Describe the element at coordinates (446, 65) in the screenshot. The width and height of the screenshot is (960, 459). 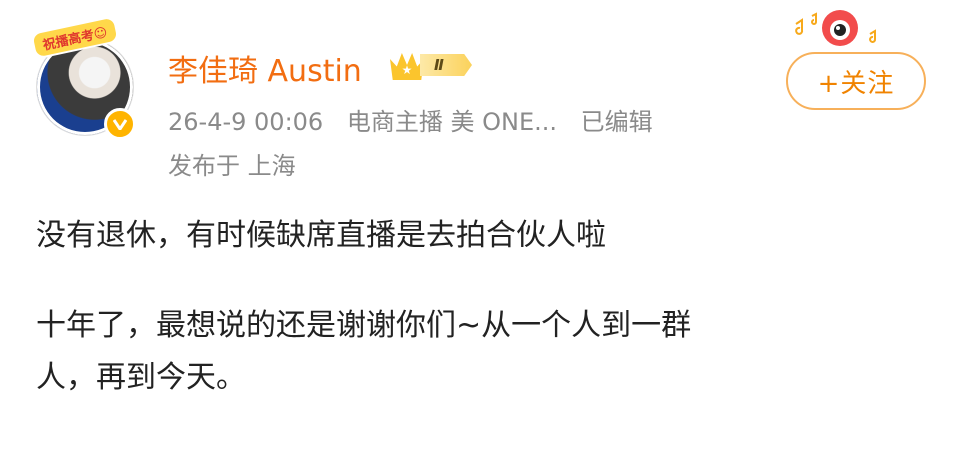
I see `vip-level: Ⅱ` at that location.